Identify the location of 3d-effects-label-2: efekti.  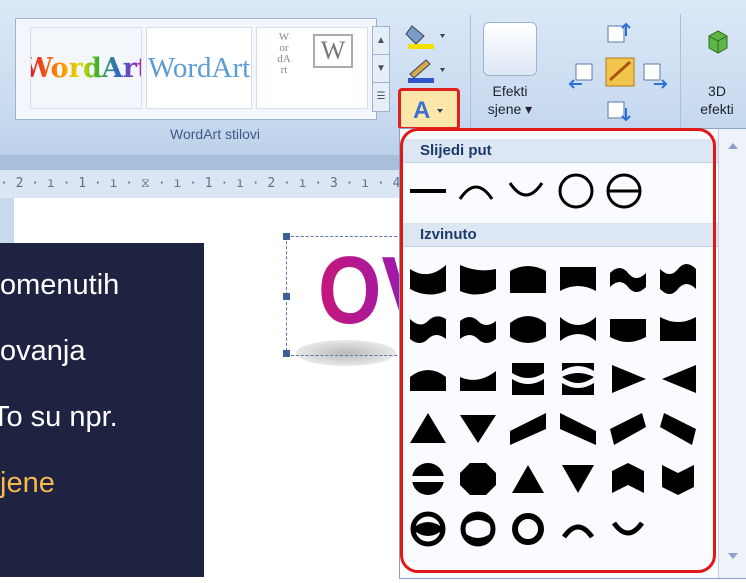
(717, 109).